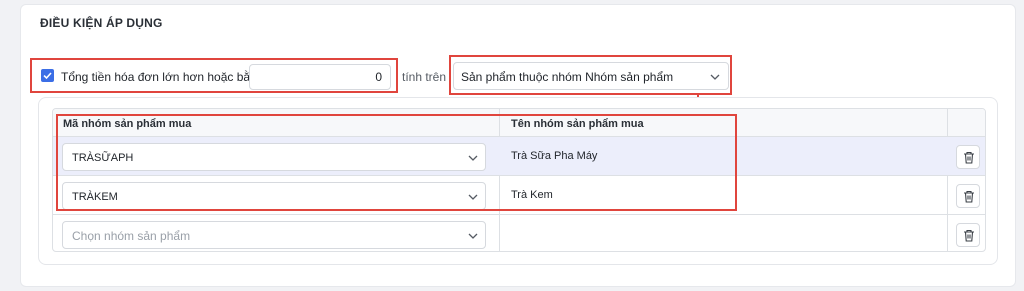  What do you see at coordinates (424, 77) in the screenshot?
I see `connector-text: tính trên` at bounding box center [424, 77].